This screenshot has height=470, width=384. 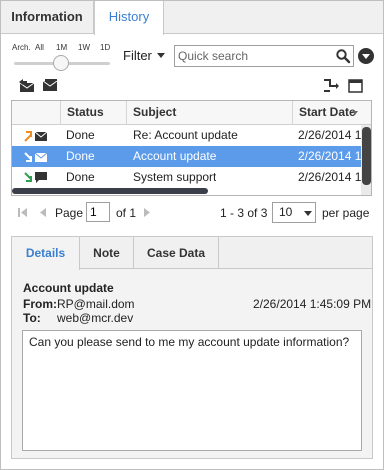 I want to click on slider-label-1w: 1W, so click(x=84, y=47).